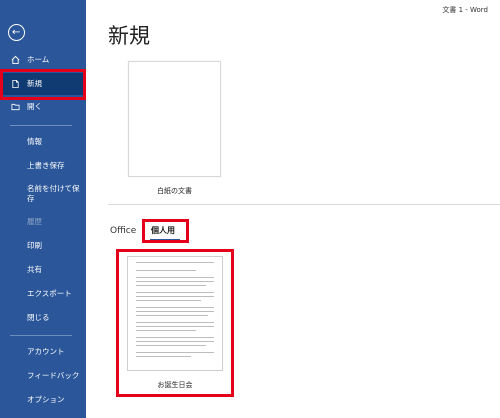  Describe the element at coordinates (174, 191) in the screenshot. I see `blank-document-label: 白紙の文書` at that location.